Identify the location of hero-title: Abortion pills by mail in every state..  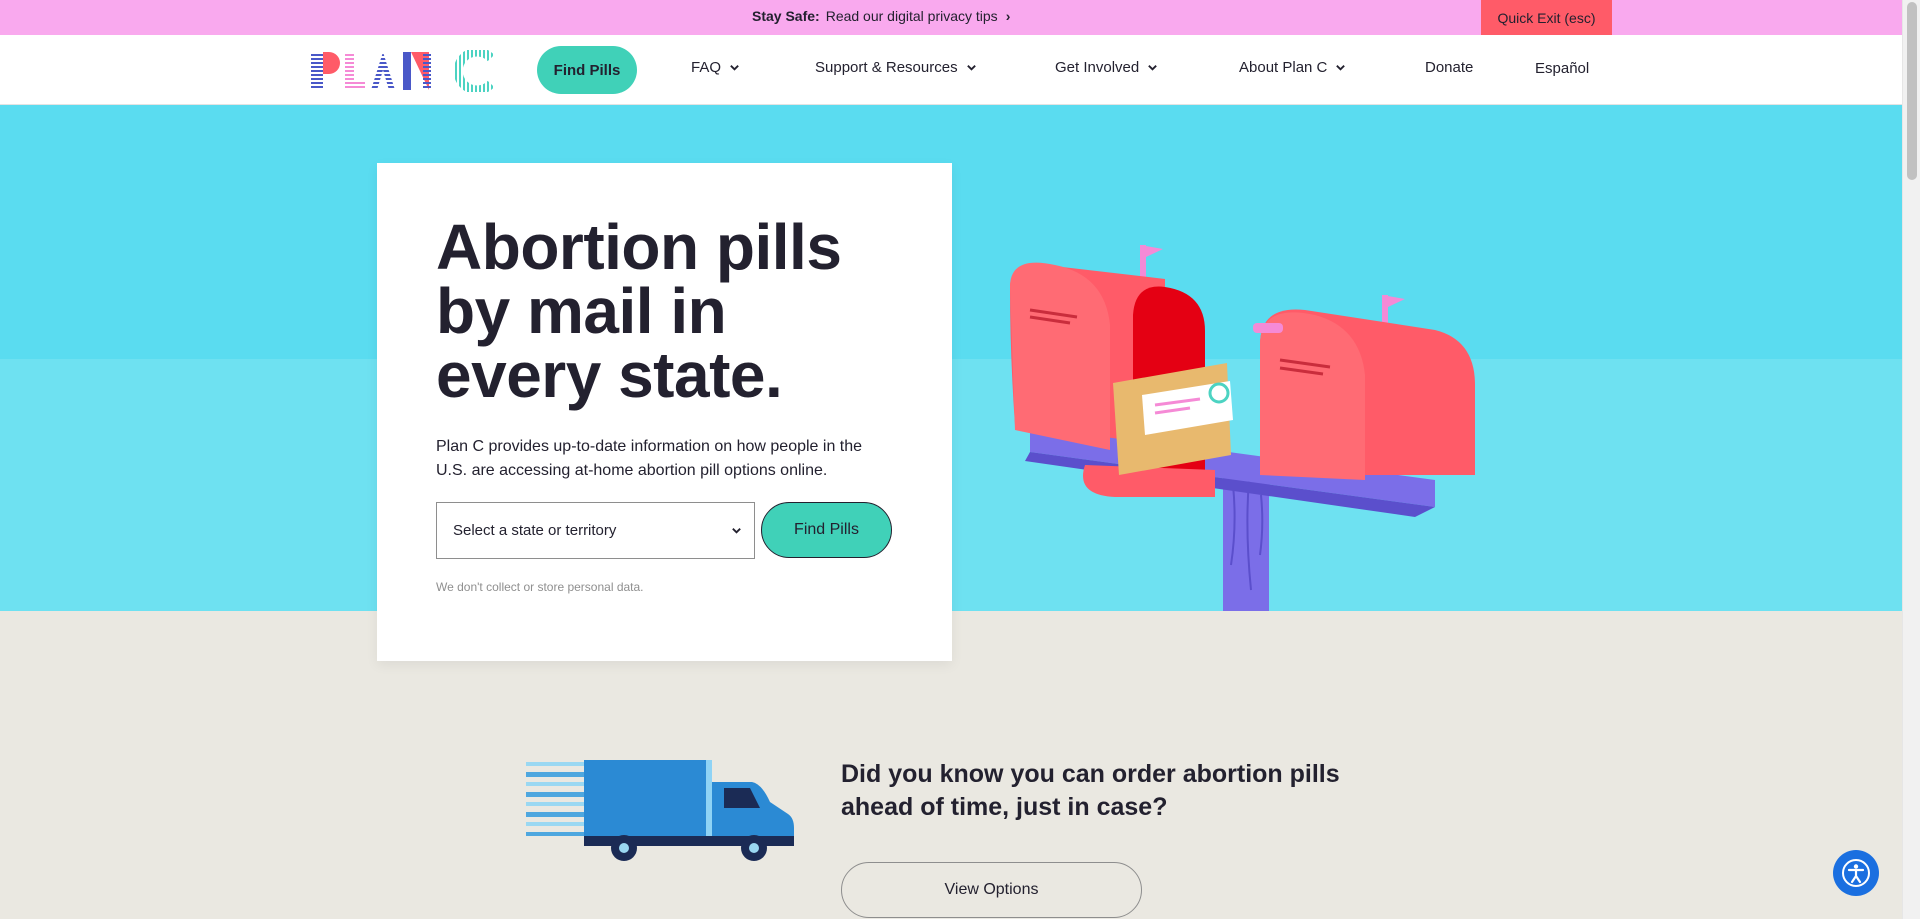
(639, 311).